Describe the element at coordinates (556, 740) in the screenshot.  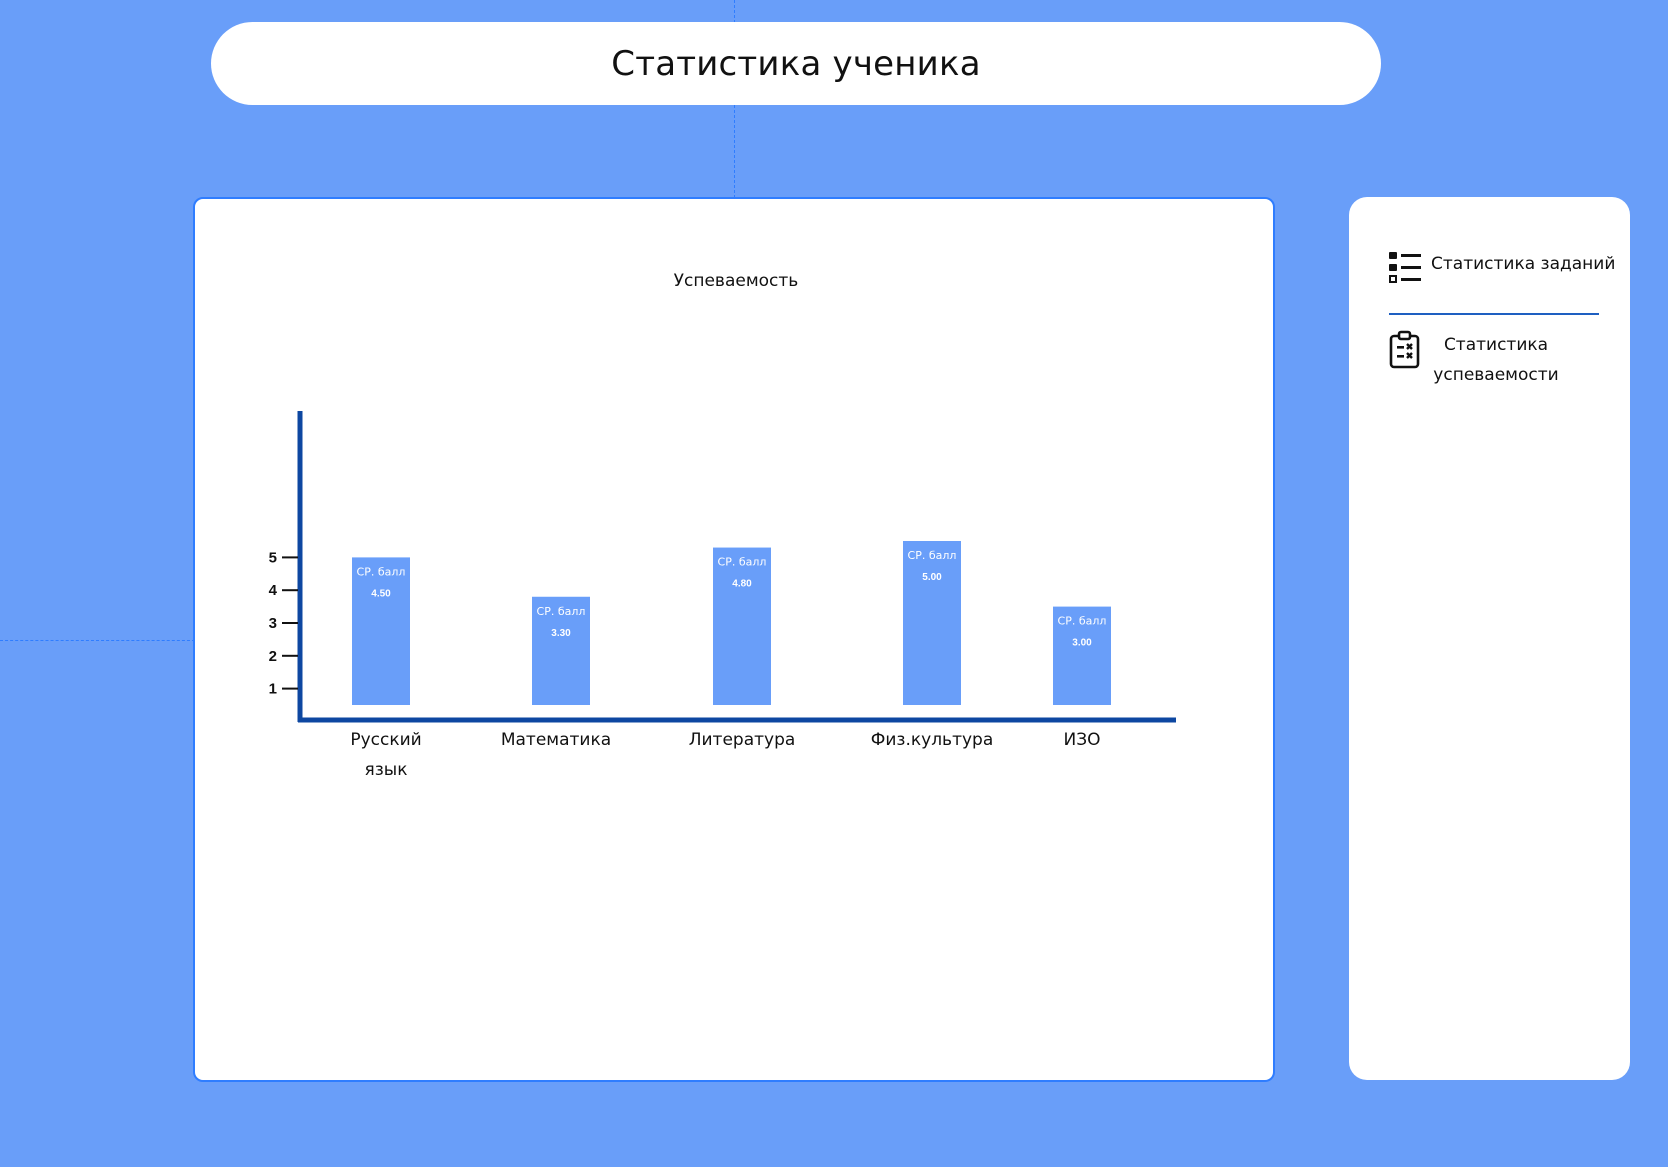
I see `x-category-label: Математика` at that location.